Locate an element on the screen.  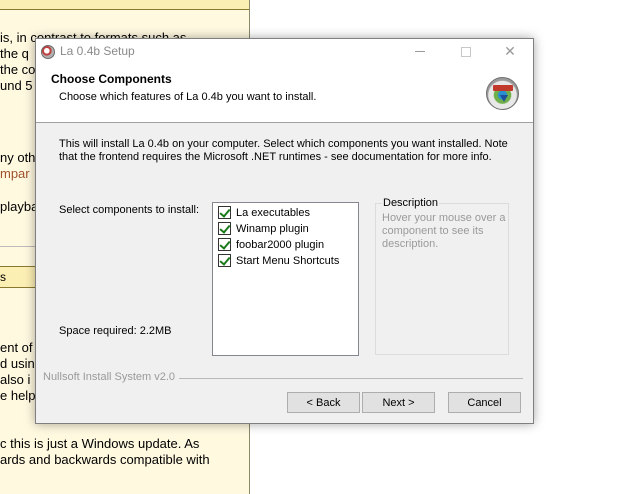
background-text-line: the q is located at coordinates (14, 53).